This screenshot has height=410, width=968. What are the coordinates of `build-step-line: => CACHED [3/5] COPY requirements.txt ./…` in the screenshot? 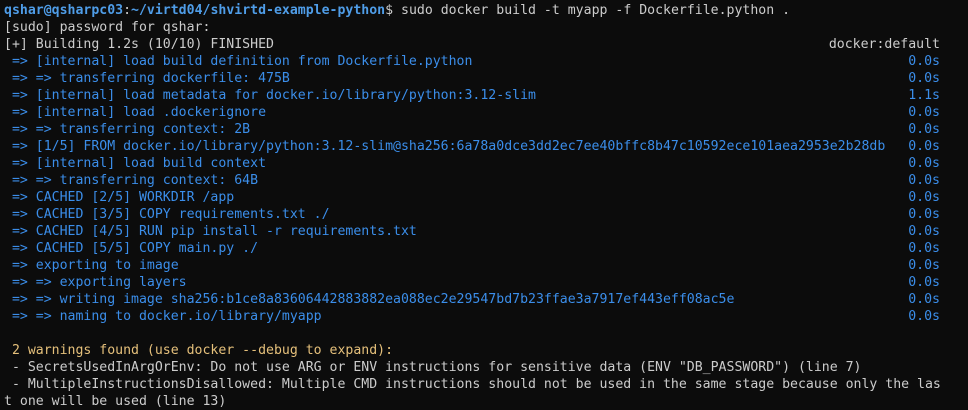 It's located at (486, 214).